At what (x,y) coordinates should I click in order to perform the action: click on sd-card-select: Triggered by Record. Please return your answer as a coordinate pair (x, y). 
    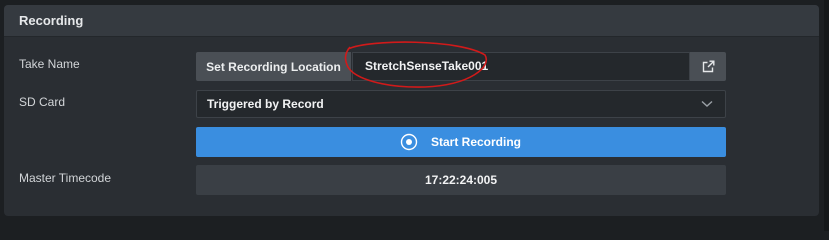
    Looking at the image, I should click on (461, 104).